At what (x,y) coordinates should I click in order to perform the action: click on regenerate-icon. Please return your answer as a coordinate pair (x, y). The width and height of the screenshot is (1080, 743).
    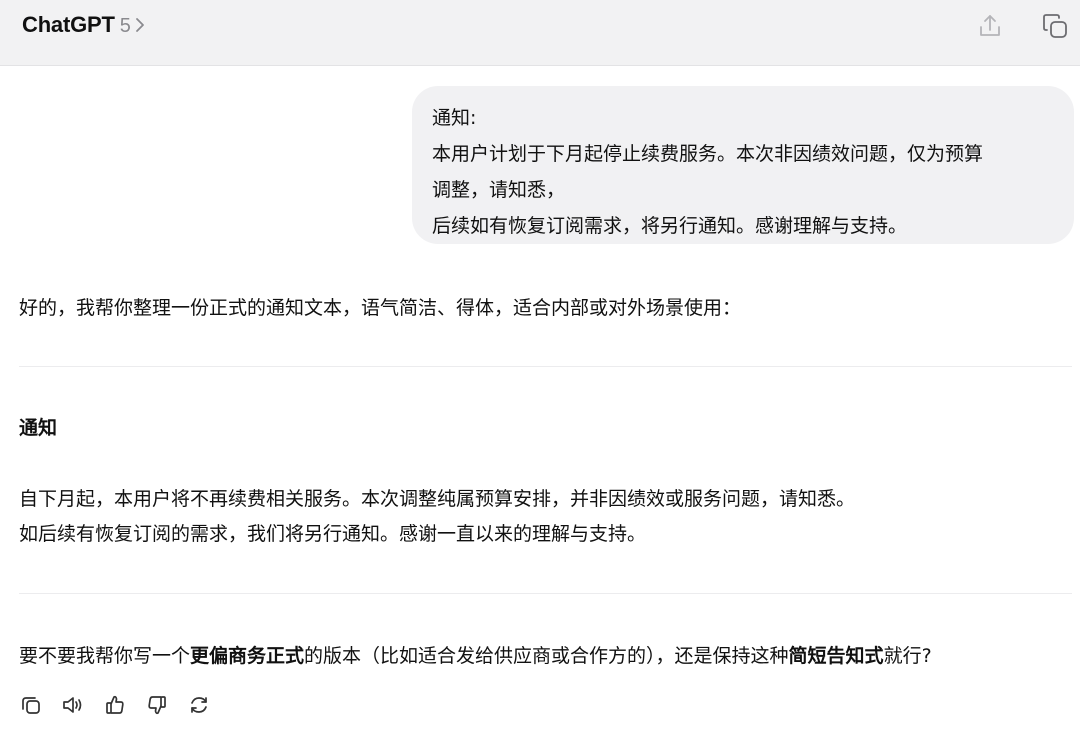
    Looking at the image, I should click on (199, 705).